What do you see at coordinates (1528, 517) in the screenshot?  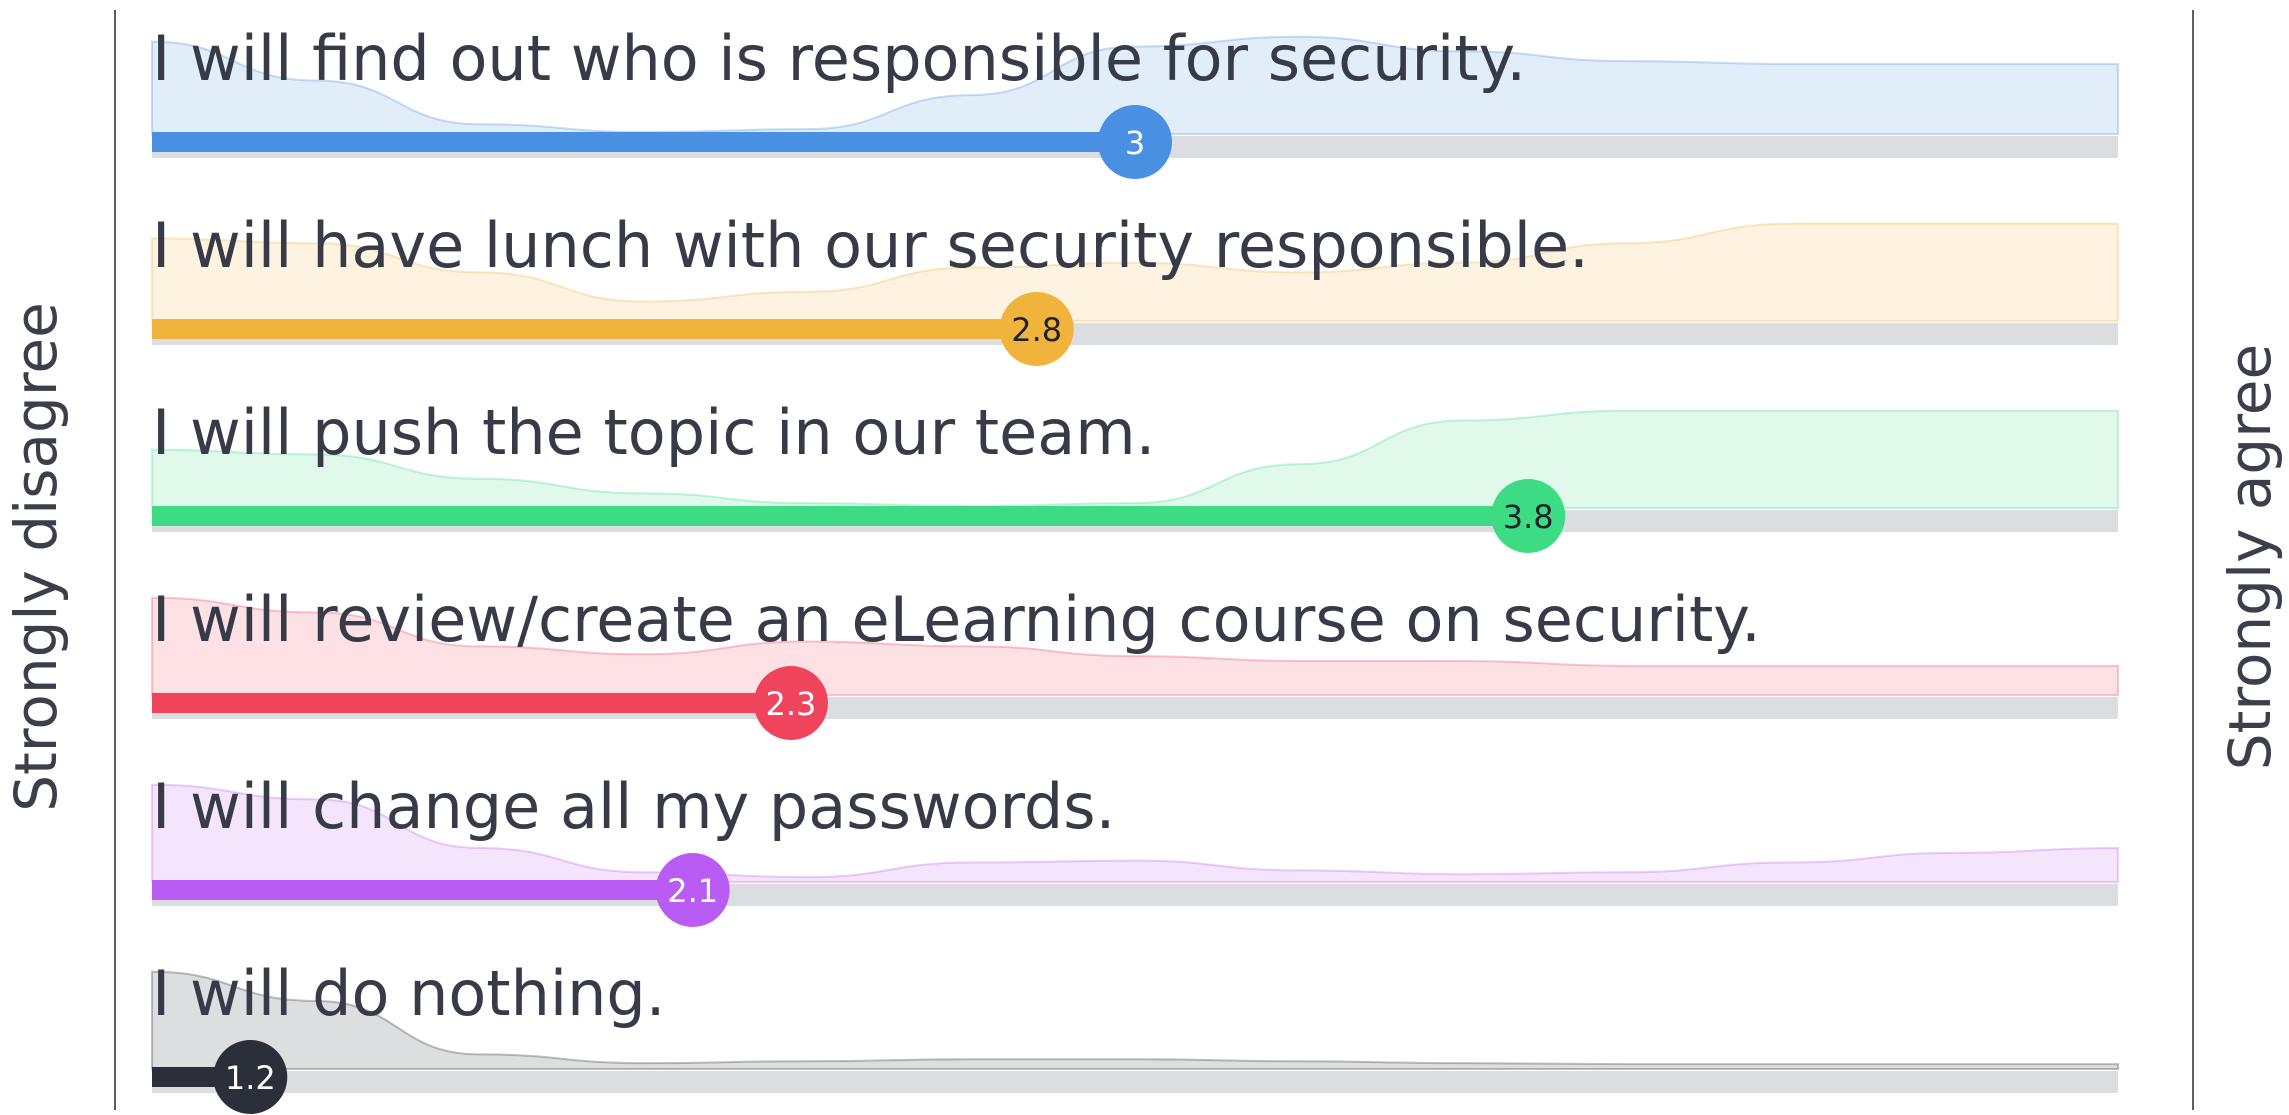 I see `value-label: 3.8` at bounding box center [1528, 517].